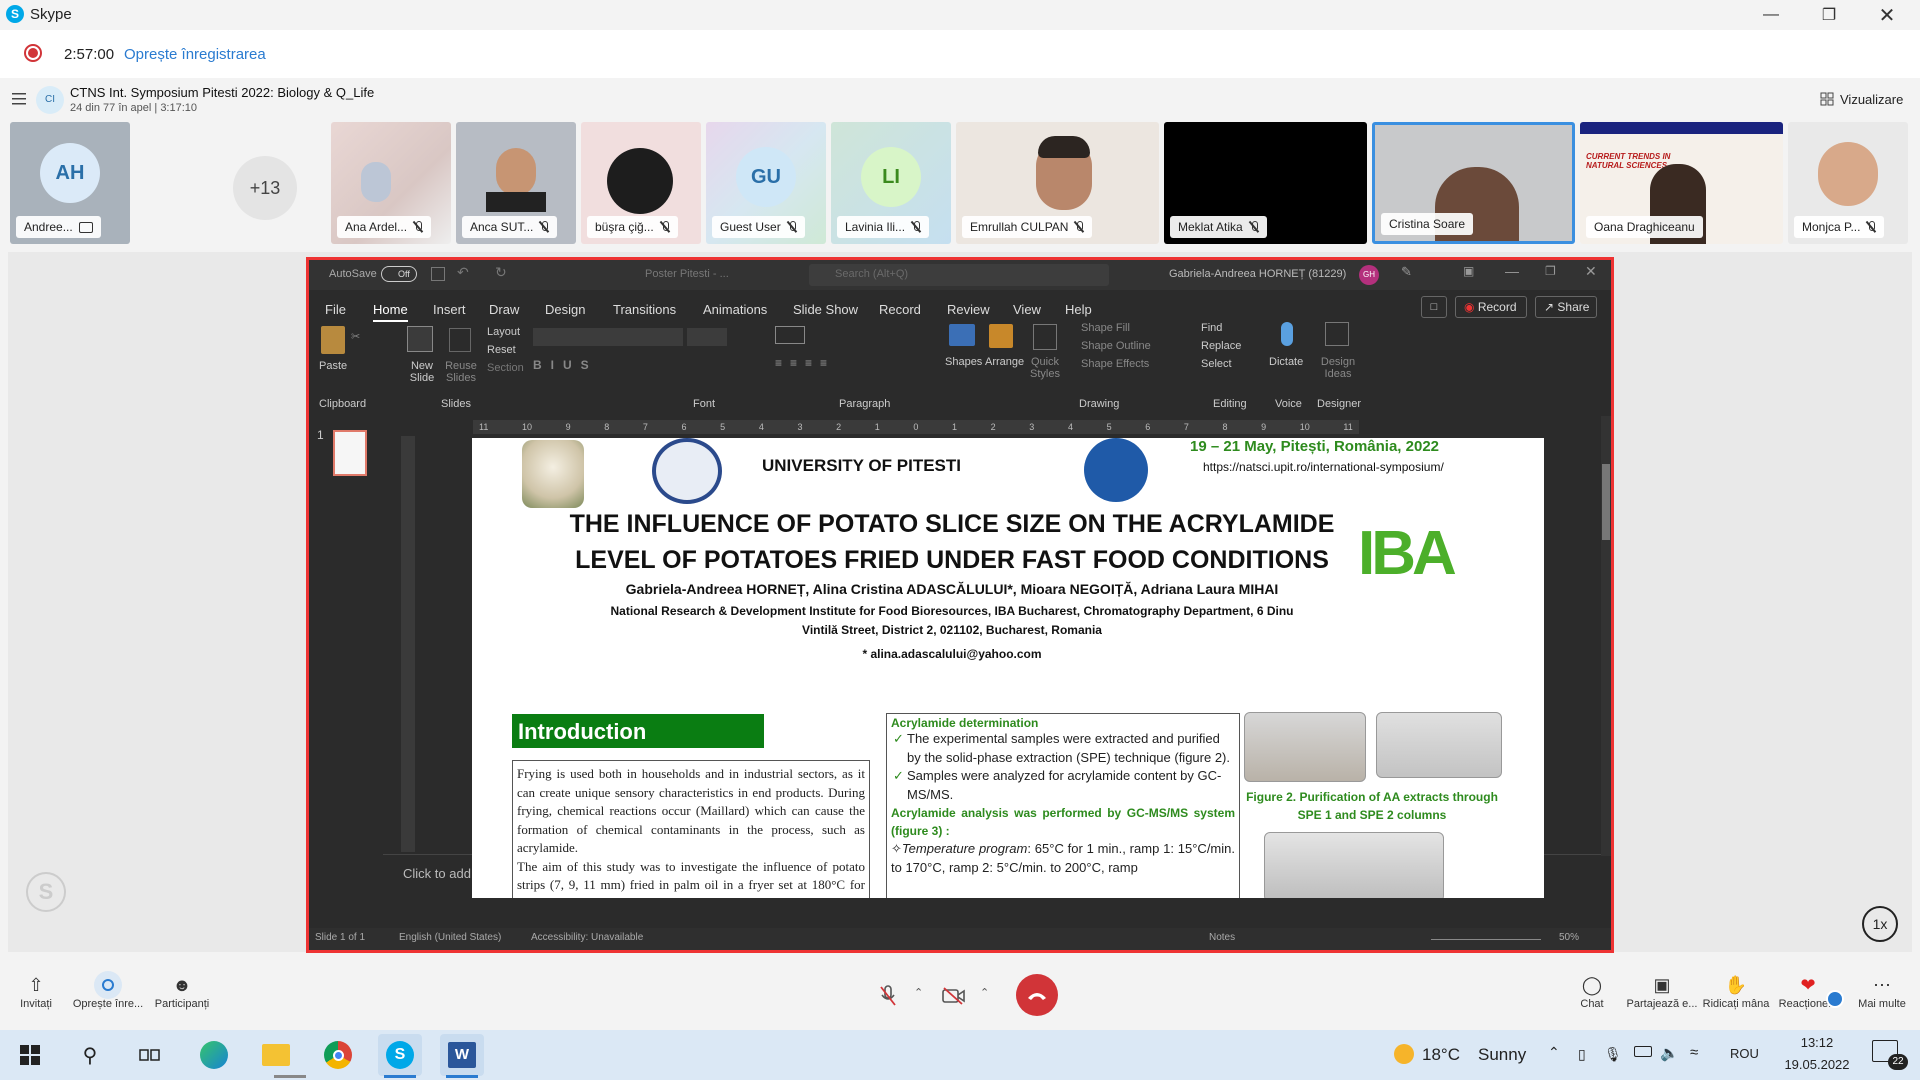 The image size is (1920, 1080). What do you see at coordinates (1338, 368) in the screenshot?
I see `design-ideas-button: Design Ideas` at bounding box center [1338, 368].